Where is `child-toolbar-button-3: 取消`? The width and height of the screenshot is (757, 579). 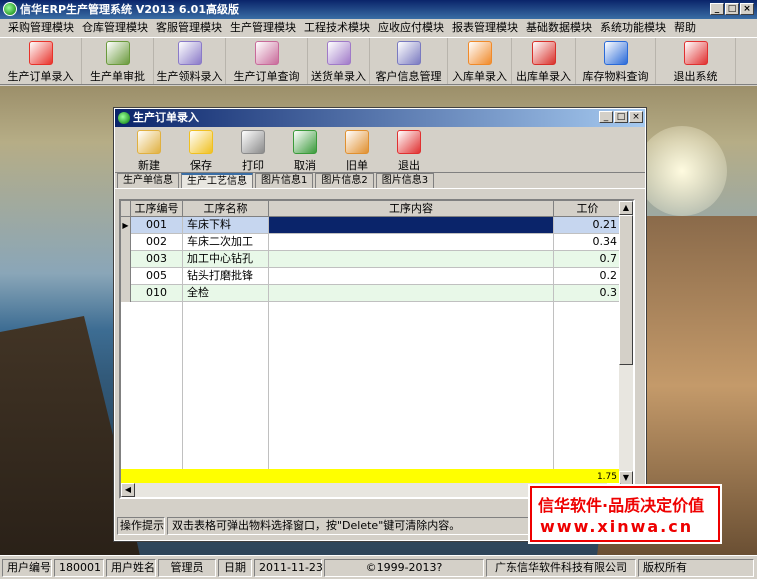 child-toolbar-button-3: 取消 is located at coordinates (305, 150).